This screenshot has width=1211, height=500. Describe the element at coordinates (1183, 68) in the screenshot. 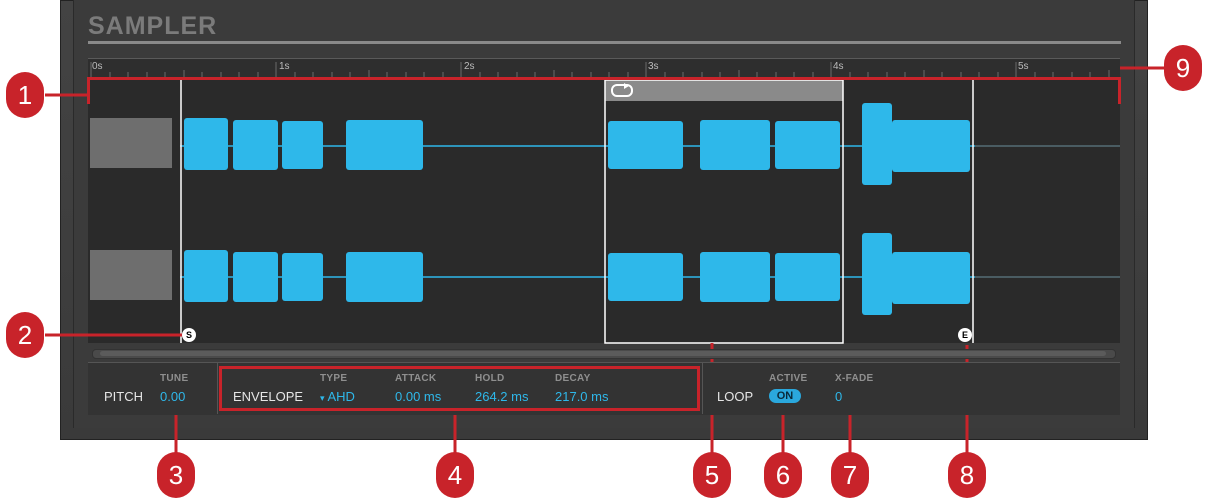

I see `callout-9: 9` at that location.